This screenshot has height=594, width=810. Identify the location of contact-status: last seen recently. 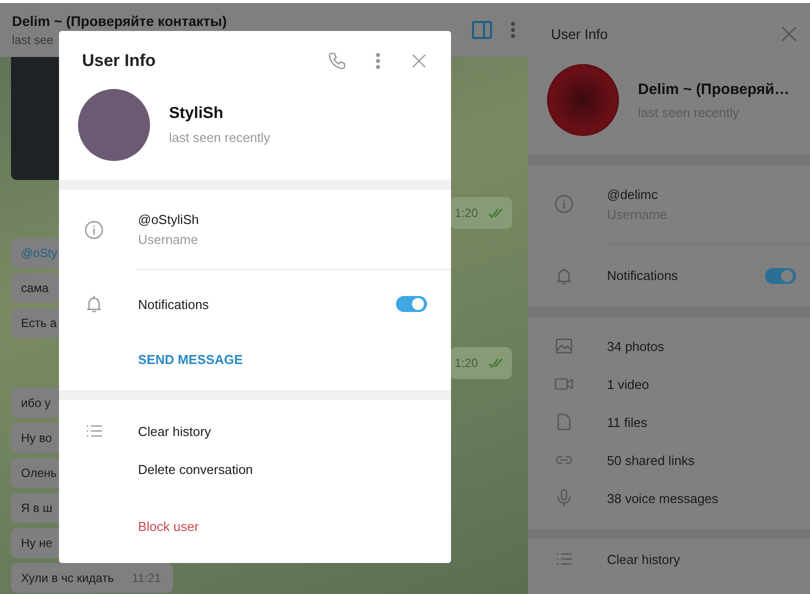
(219, 137).